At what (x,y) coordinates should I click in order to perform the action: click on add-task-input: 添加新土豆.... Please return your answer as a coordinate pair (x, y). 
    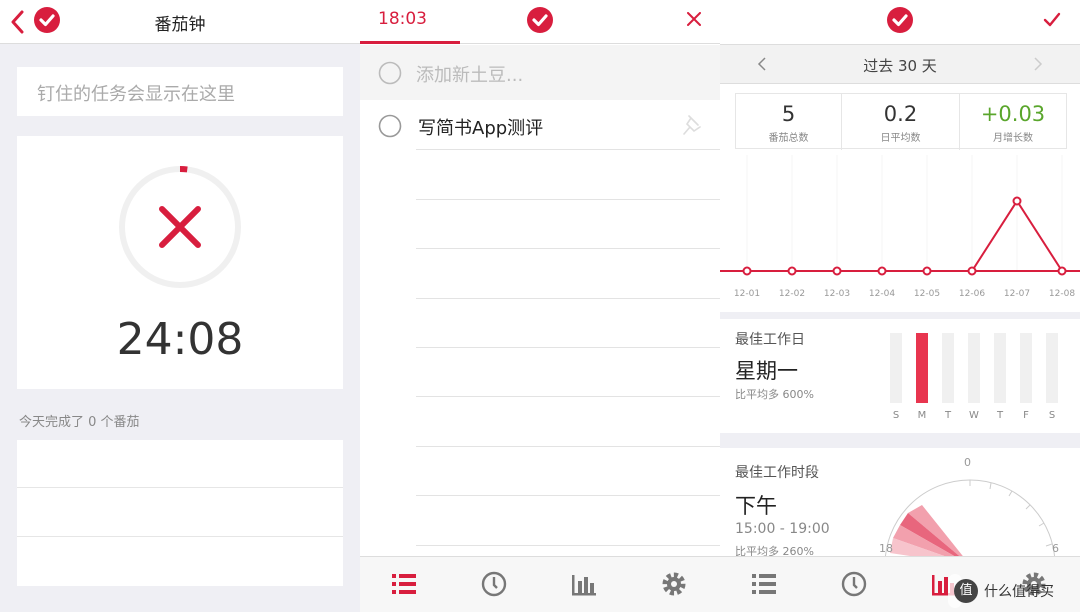
    Looking at the image, I should click on (469, 74).